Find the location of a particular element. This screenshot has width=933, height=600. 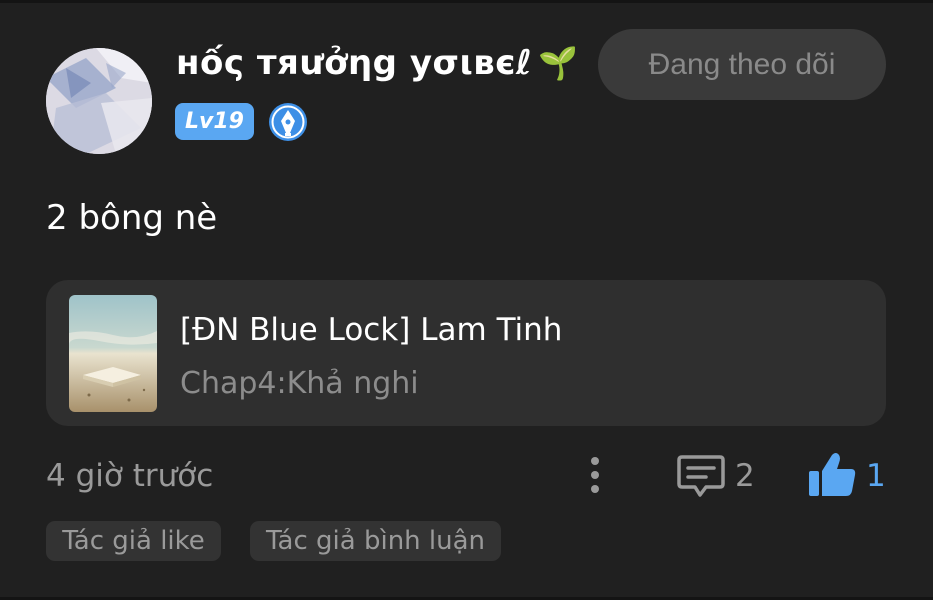

avatar-image is located at coordinates (99, 101).